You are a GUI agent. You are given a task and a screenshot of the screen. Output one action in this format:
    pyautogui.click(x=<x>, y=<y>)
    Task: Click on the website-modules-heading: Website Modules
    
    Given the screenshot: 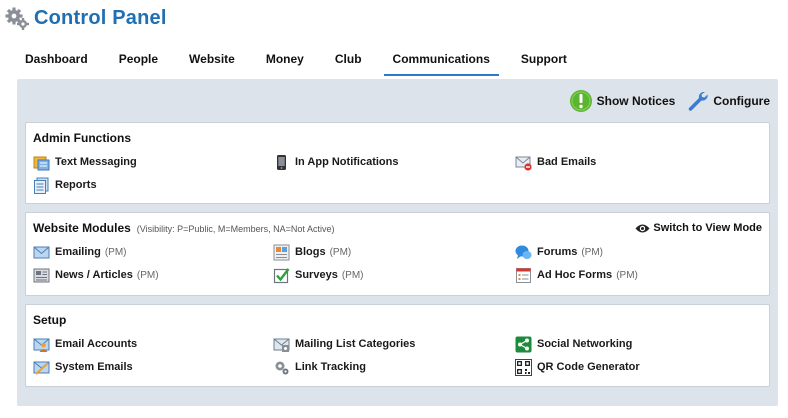 What is the action you would take?
    pyautogui.click(x=82, y=228)
    